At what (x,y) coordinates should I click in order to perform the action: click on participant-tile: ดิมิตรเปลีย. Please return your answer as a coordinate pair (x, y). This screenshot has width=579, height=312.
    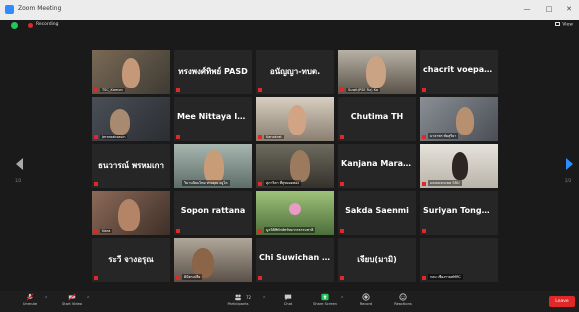
    Looking at the image, I should click on (213, 260).